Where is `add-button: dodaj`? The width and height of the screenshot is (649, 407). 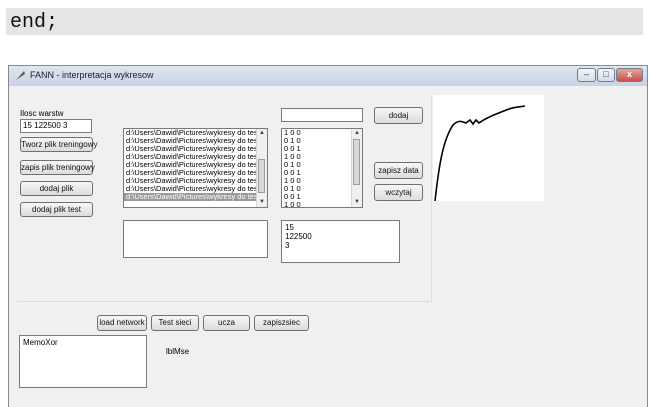
add-button: dodaj is located at coordinates (398, 115).